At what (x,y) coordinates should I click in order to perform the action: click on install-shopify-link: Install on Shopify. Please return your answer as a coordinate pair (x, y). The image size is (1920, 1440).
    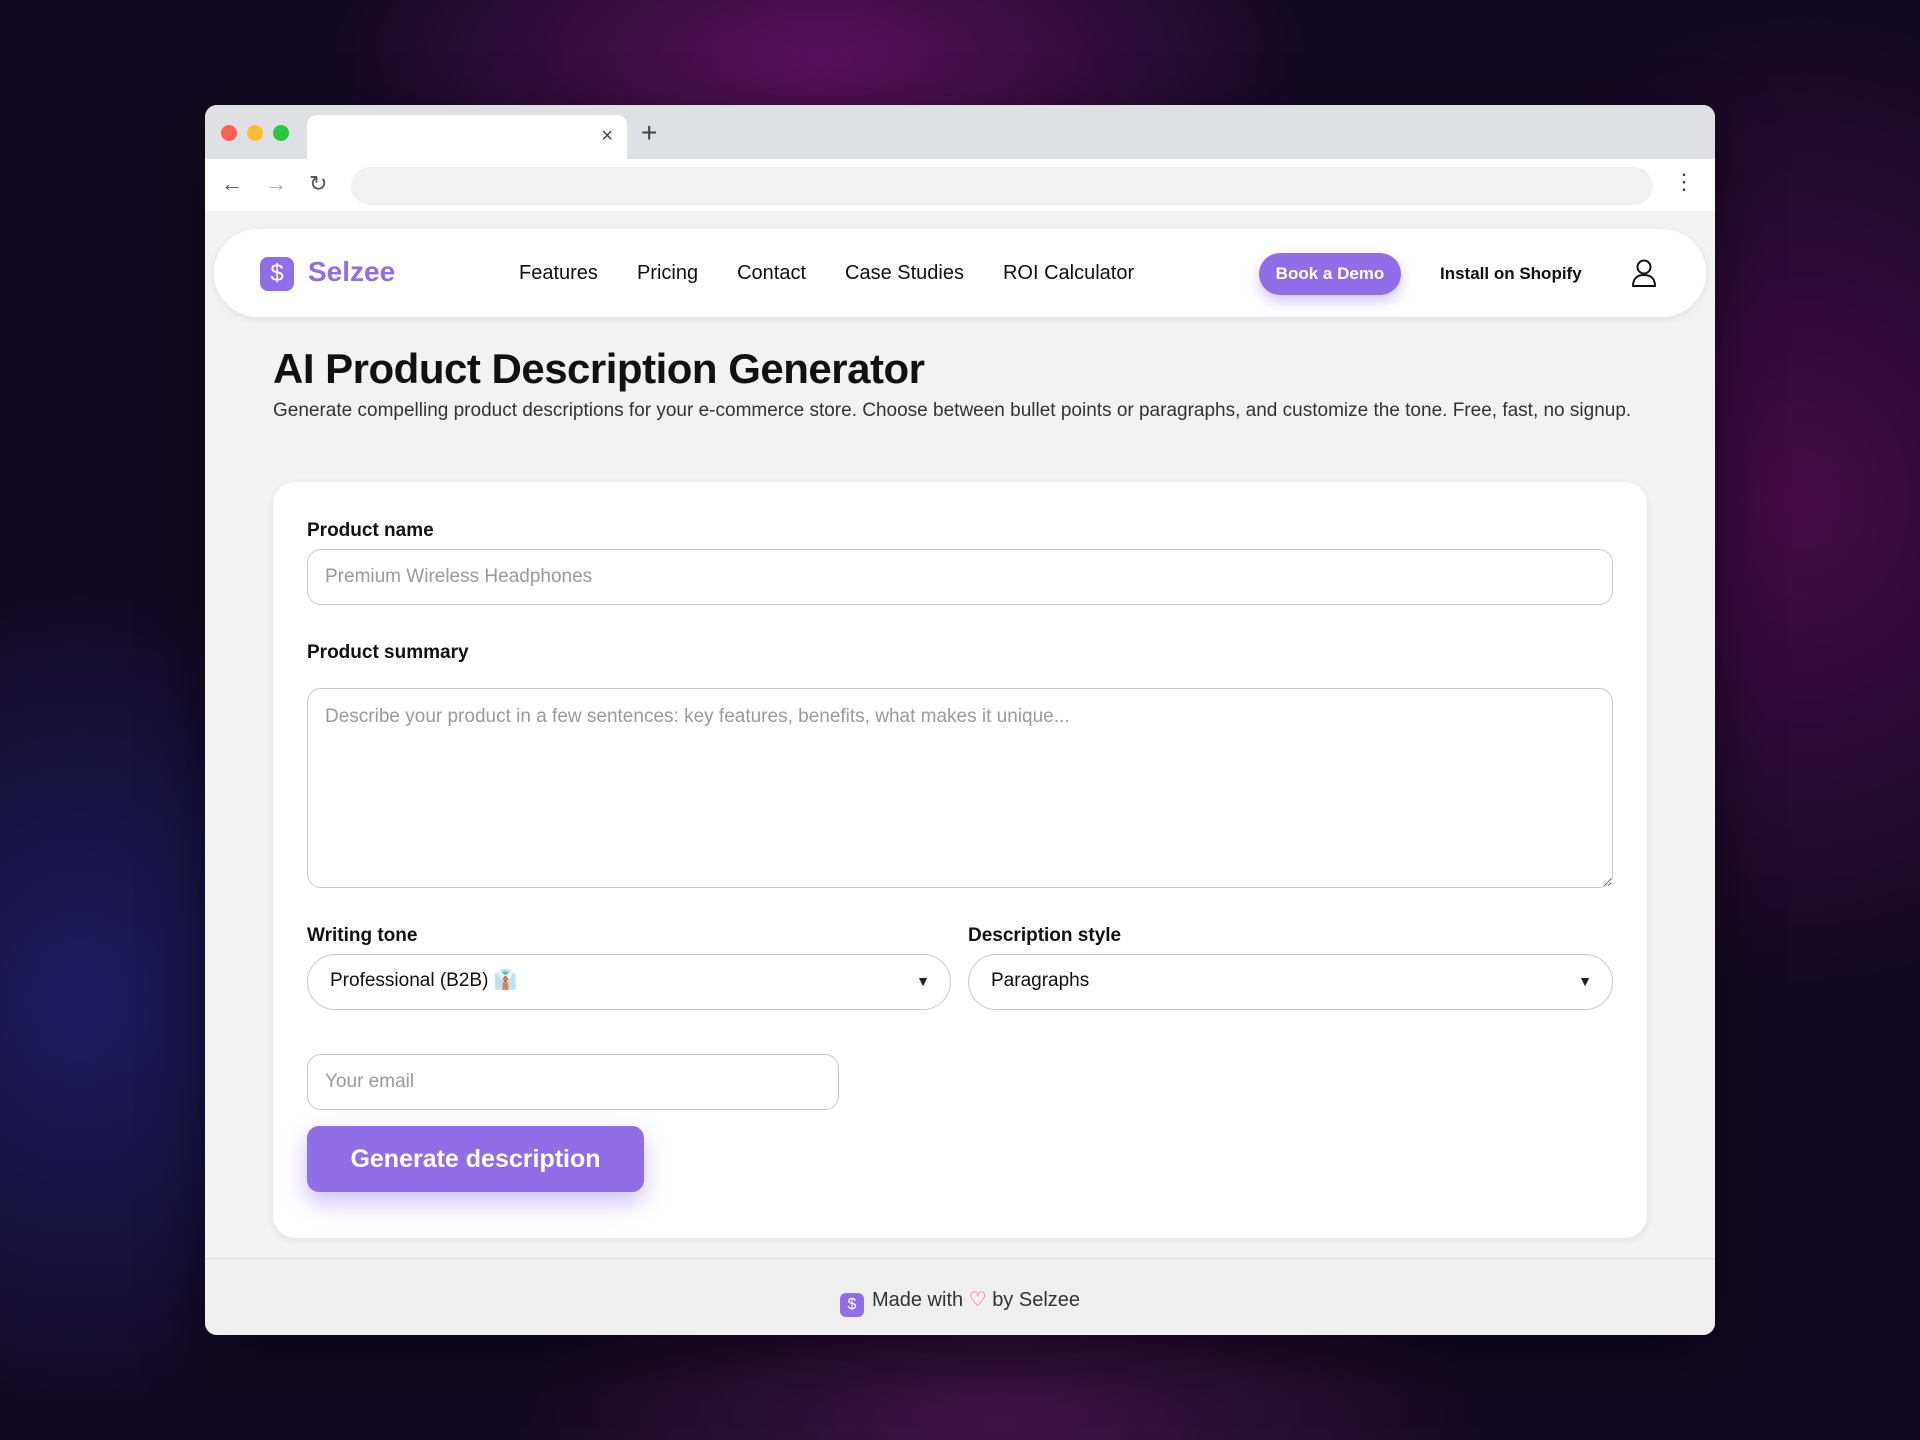
    Looking at the image, I should click on (1511, 274).